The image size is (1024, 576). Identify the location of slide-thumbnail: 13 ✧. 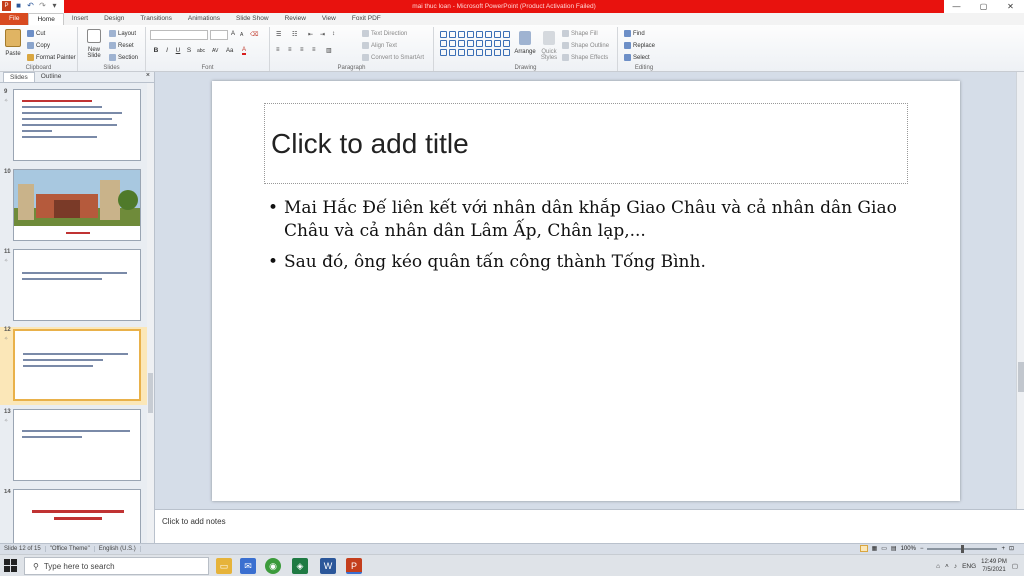
(74, 447).